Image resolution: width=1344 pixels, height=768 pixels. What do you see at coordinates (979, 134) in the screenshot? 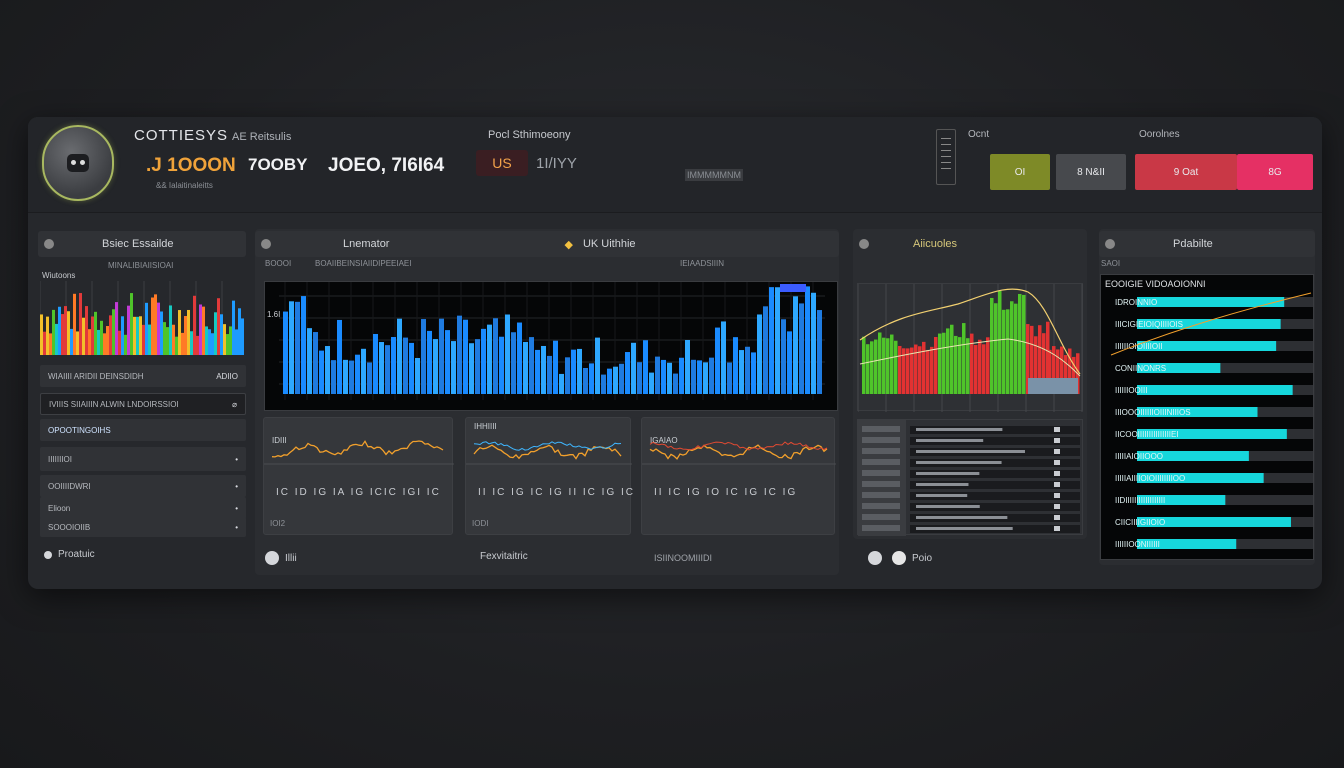
I see `control-label: Ocnt` at bounding box center [979, 134].